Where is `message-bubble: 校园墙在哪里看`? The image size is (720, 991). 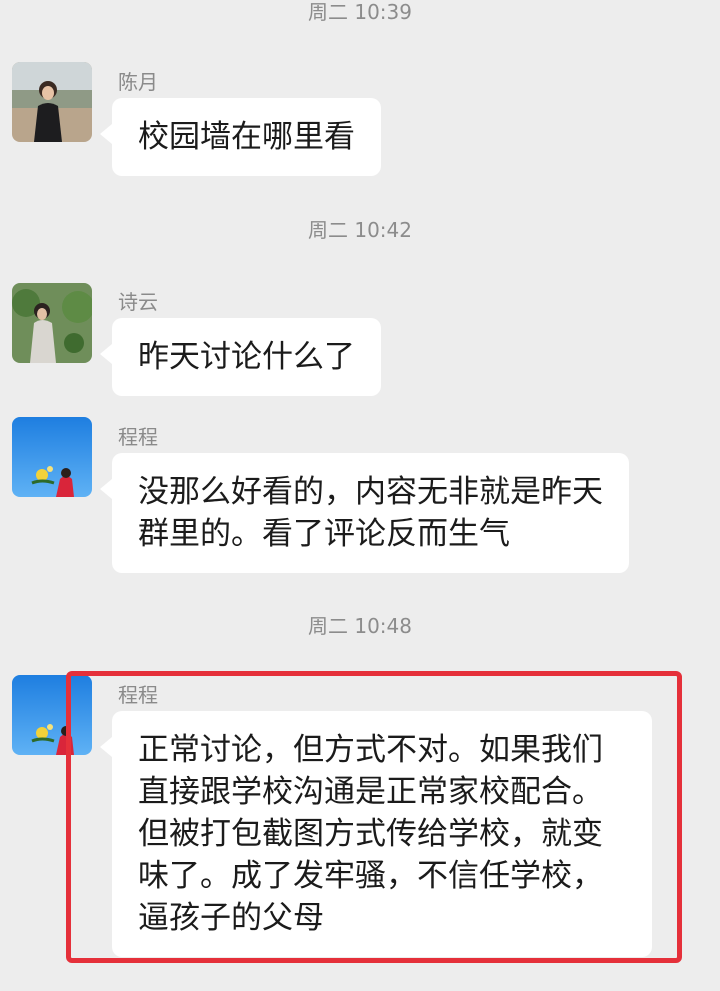
message-bubble: 校园墙在哪里看 is located at coordinates (240, 137).